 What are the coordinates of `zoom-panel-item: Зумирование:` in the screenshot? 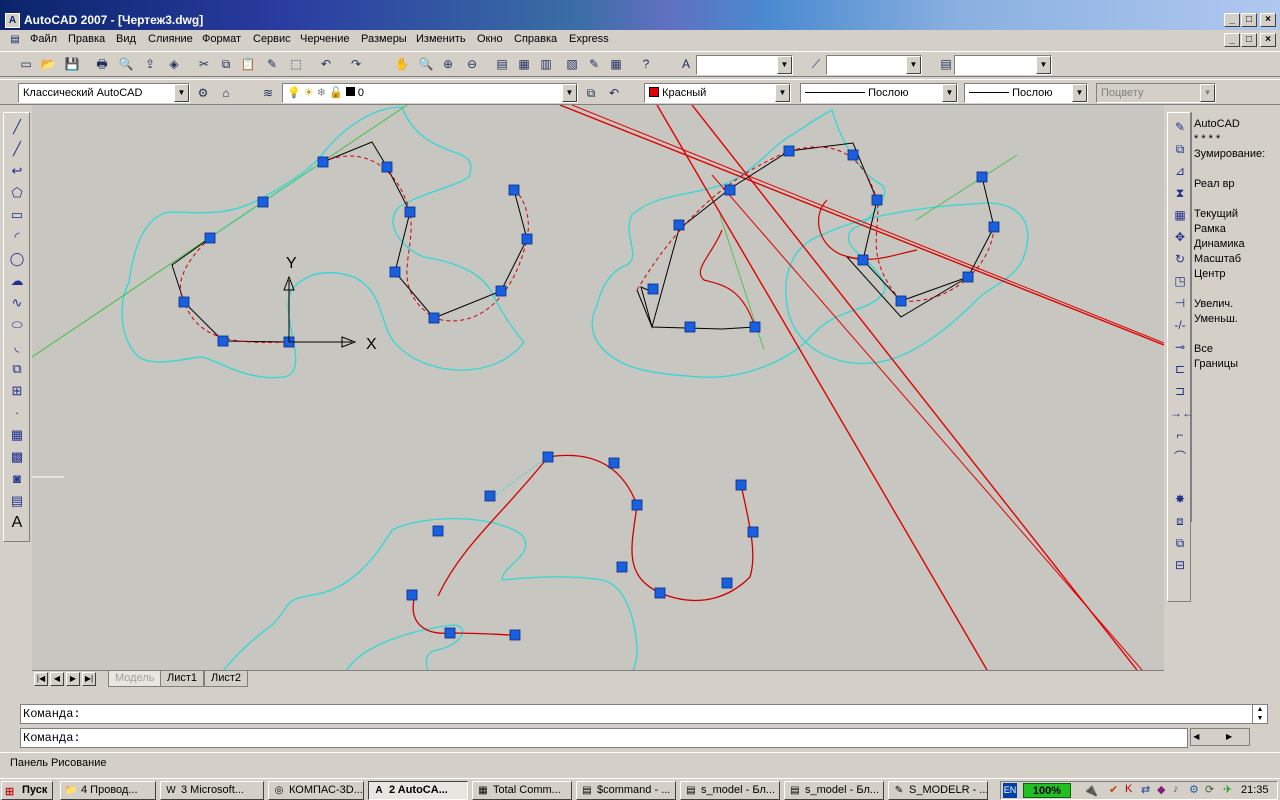 It's located at (1229, 154).